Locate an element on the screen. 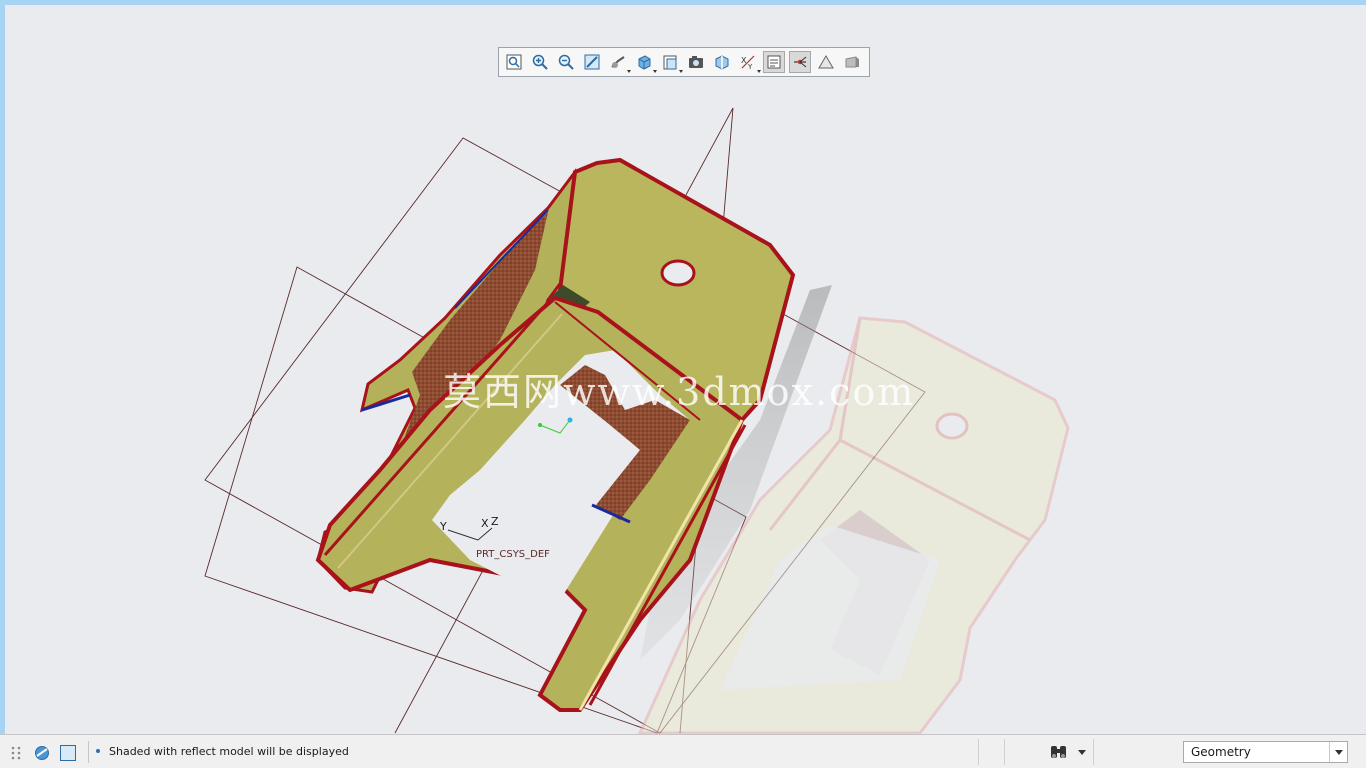 Image resolution: width=1366 pixels, height=768 pixels. perspective-button is located at coordinates (696, 62).